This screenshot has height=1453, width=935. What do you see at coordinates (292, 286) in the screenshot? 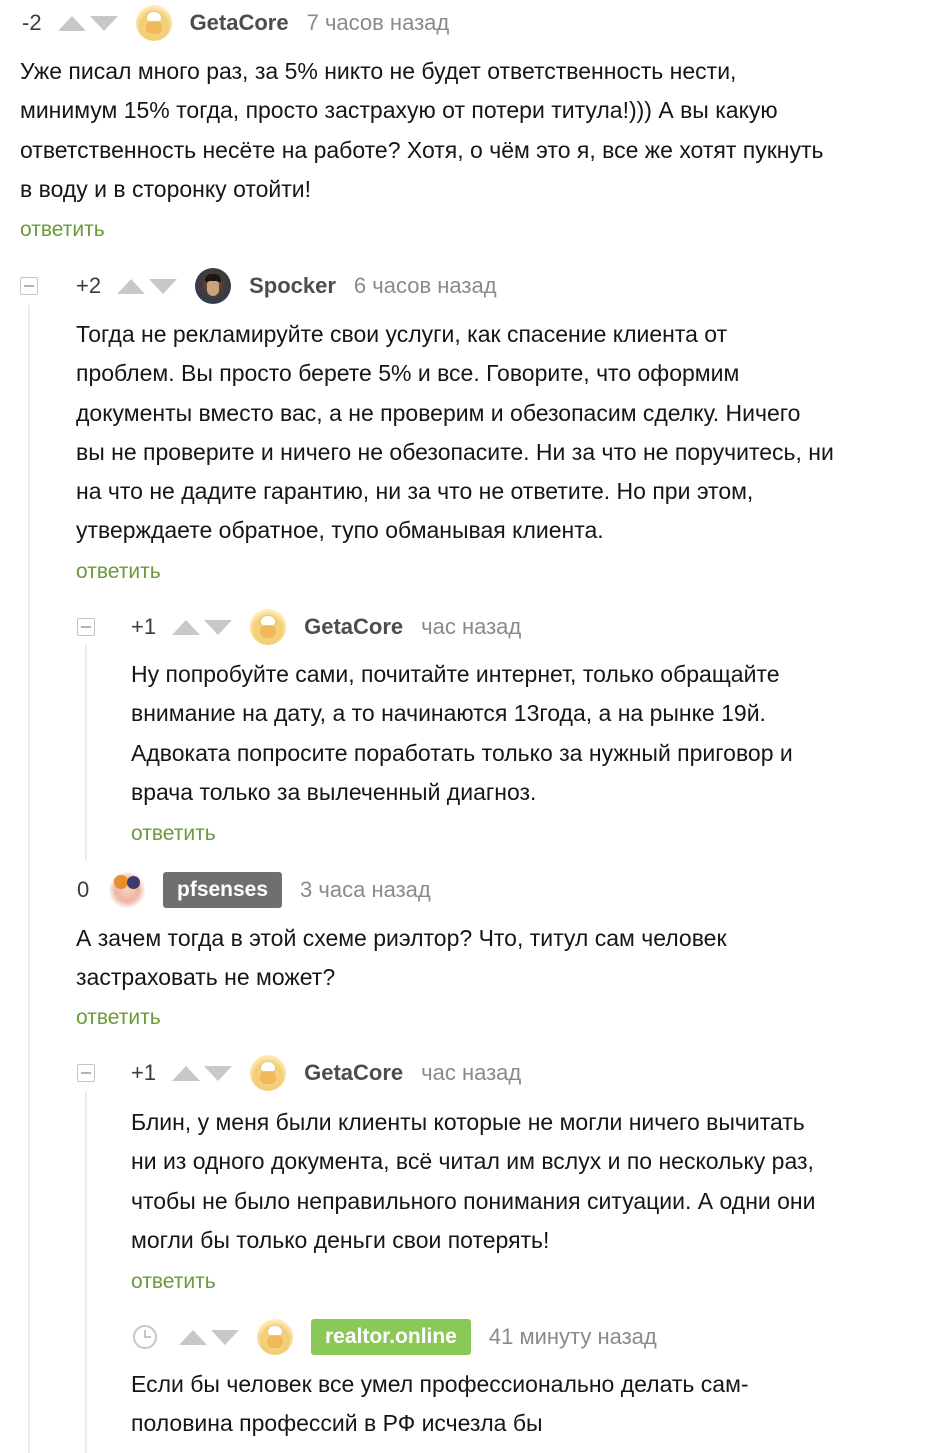
I see `comment-author: Spocker` at bounding box center [292, 286].